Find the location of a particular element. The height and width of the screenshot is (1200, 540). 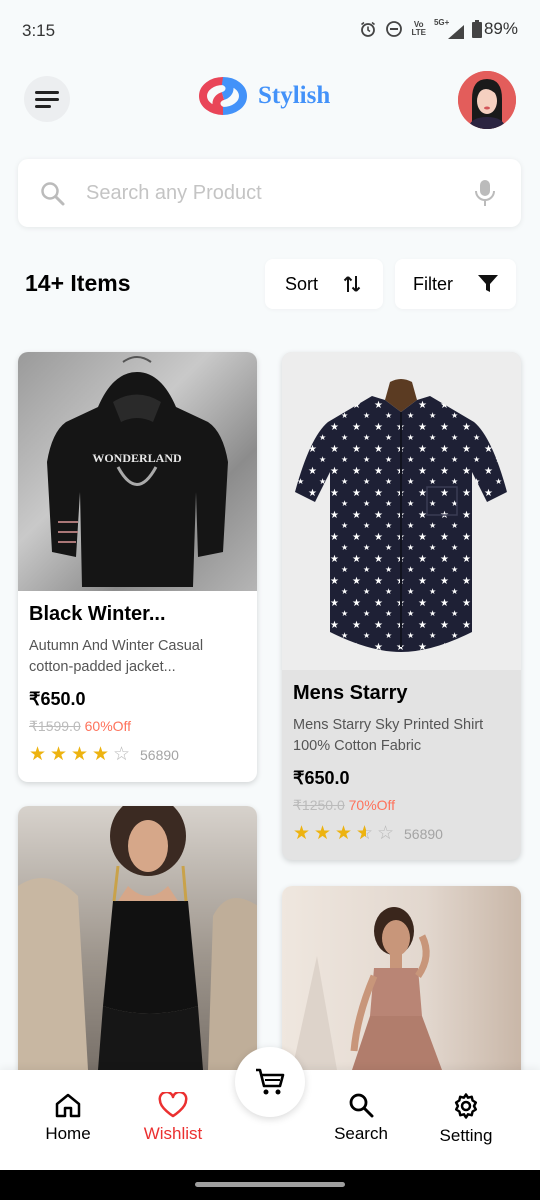

hoodie-image: WONDERLAND is located at coordinates (137, 471).